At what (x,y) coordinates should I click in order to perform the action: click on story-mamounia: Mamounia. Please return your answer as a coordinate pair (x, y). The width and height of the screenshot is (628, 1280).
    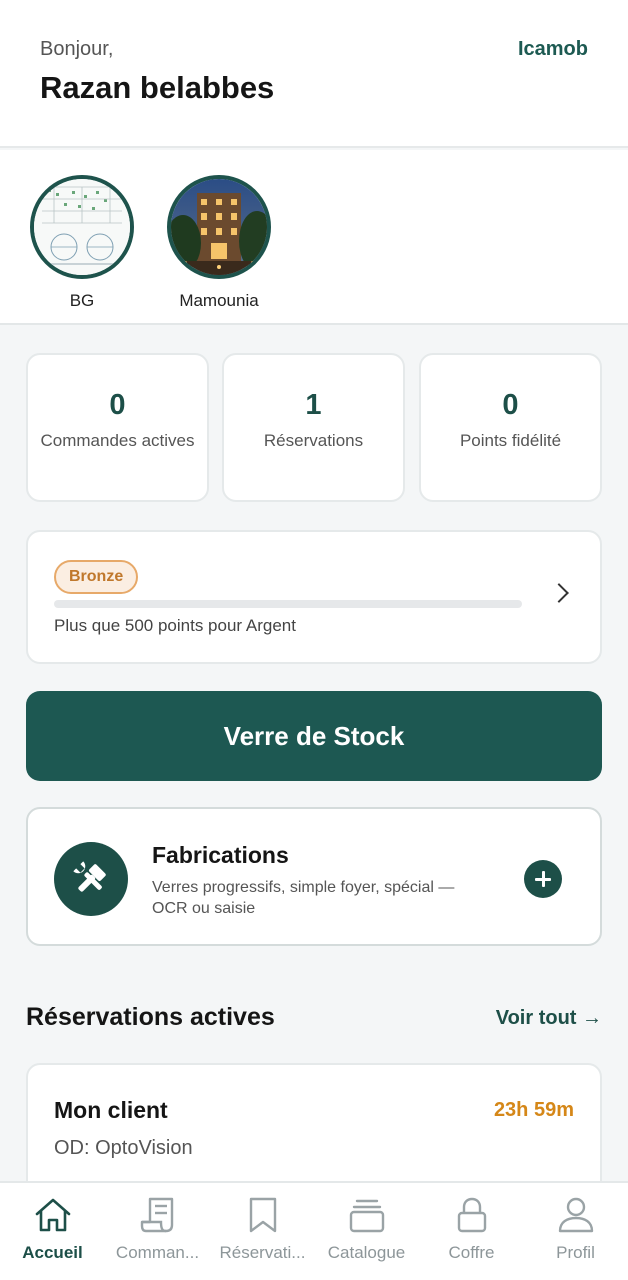
    Looking at the image, I should click on (219, 243).